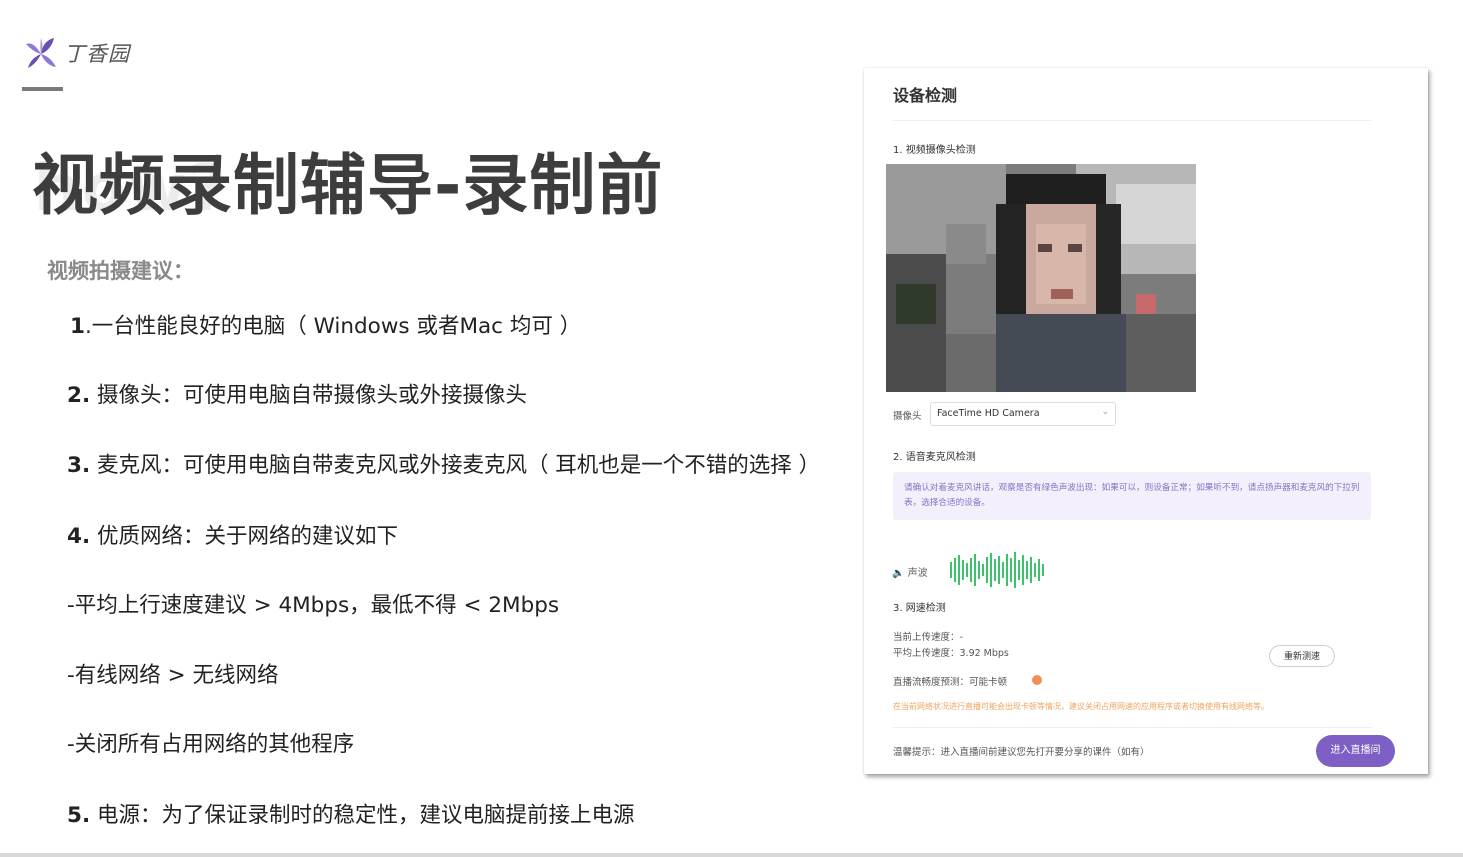 The width and height of the screenshot is (1463, 857). What do you see at coordinates (297, 395) in the screenshot?
I see `list-item: 2. 摄像头：可使用电脑自带摄像头或外接摄像头` at bounding box center [297, 395].